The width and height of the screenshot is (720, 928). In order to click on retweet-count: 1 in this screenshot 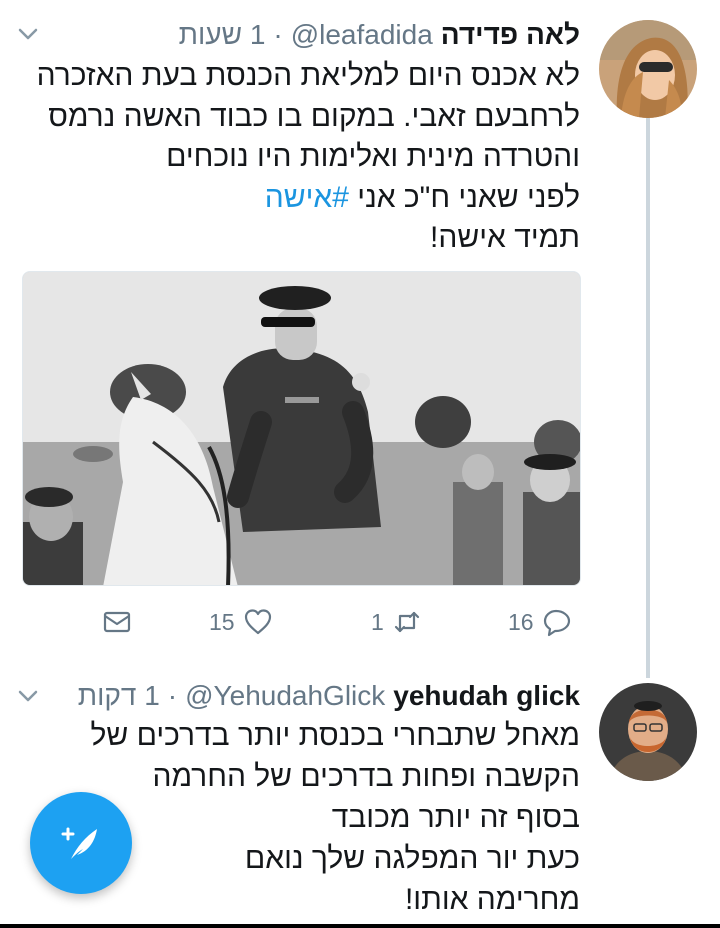, I will do `click(377, 621)`.